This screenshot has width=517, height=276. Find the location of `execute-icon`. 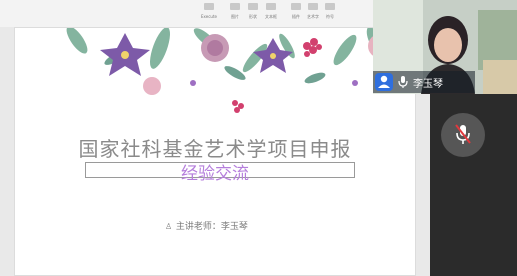

execute-icon is located at coordinates (209, 6).